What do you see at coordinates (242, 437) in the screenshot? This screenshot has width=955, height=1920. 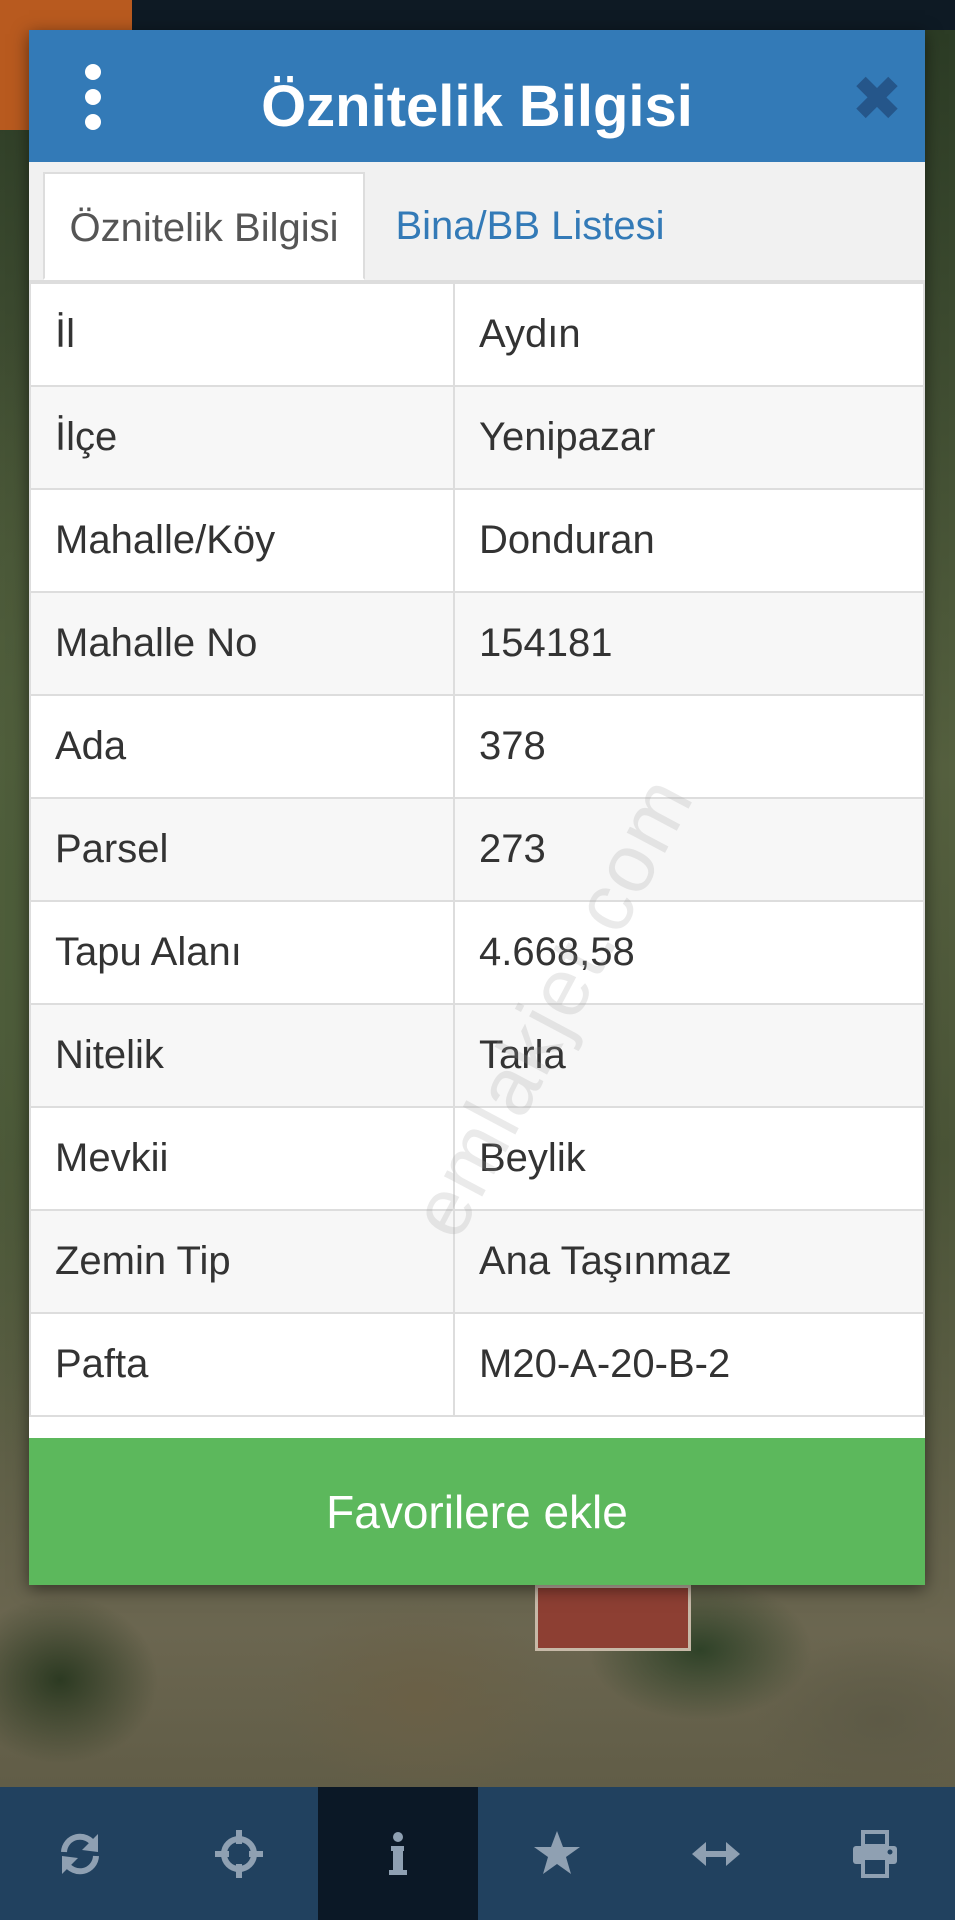 I see `attribute-key: İlçe` at bounding box center [242, 437].